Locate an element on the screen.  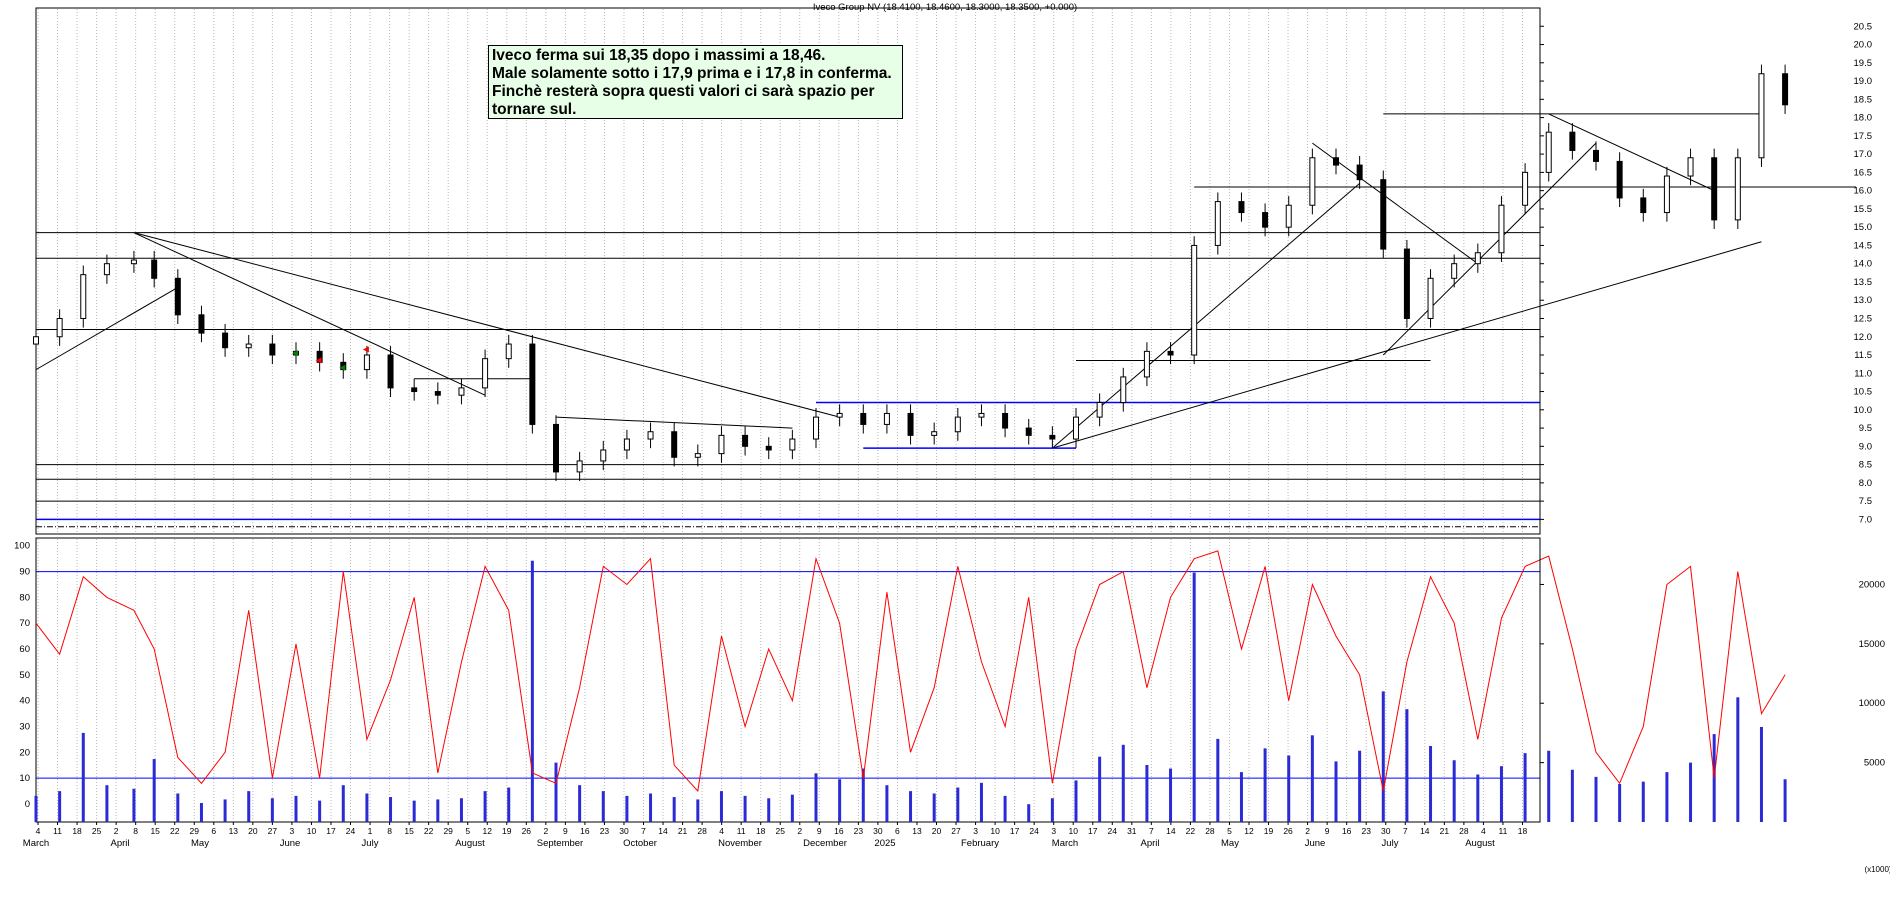
x-axis-day-label: 23 is located at coordinates (859, 831).